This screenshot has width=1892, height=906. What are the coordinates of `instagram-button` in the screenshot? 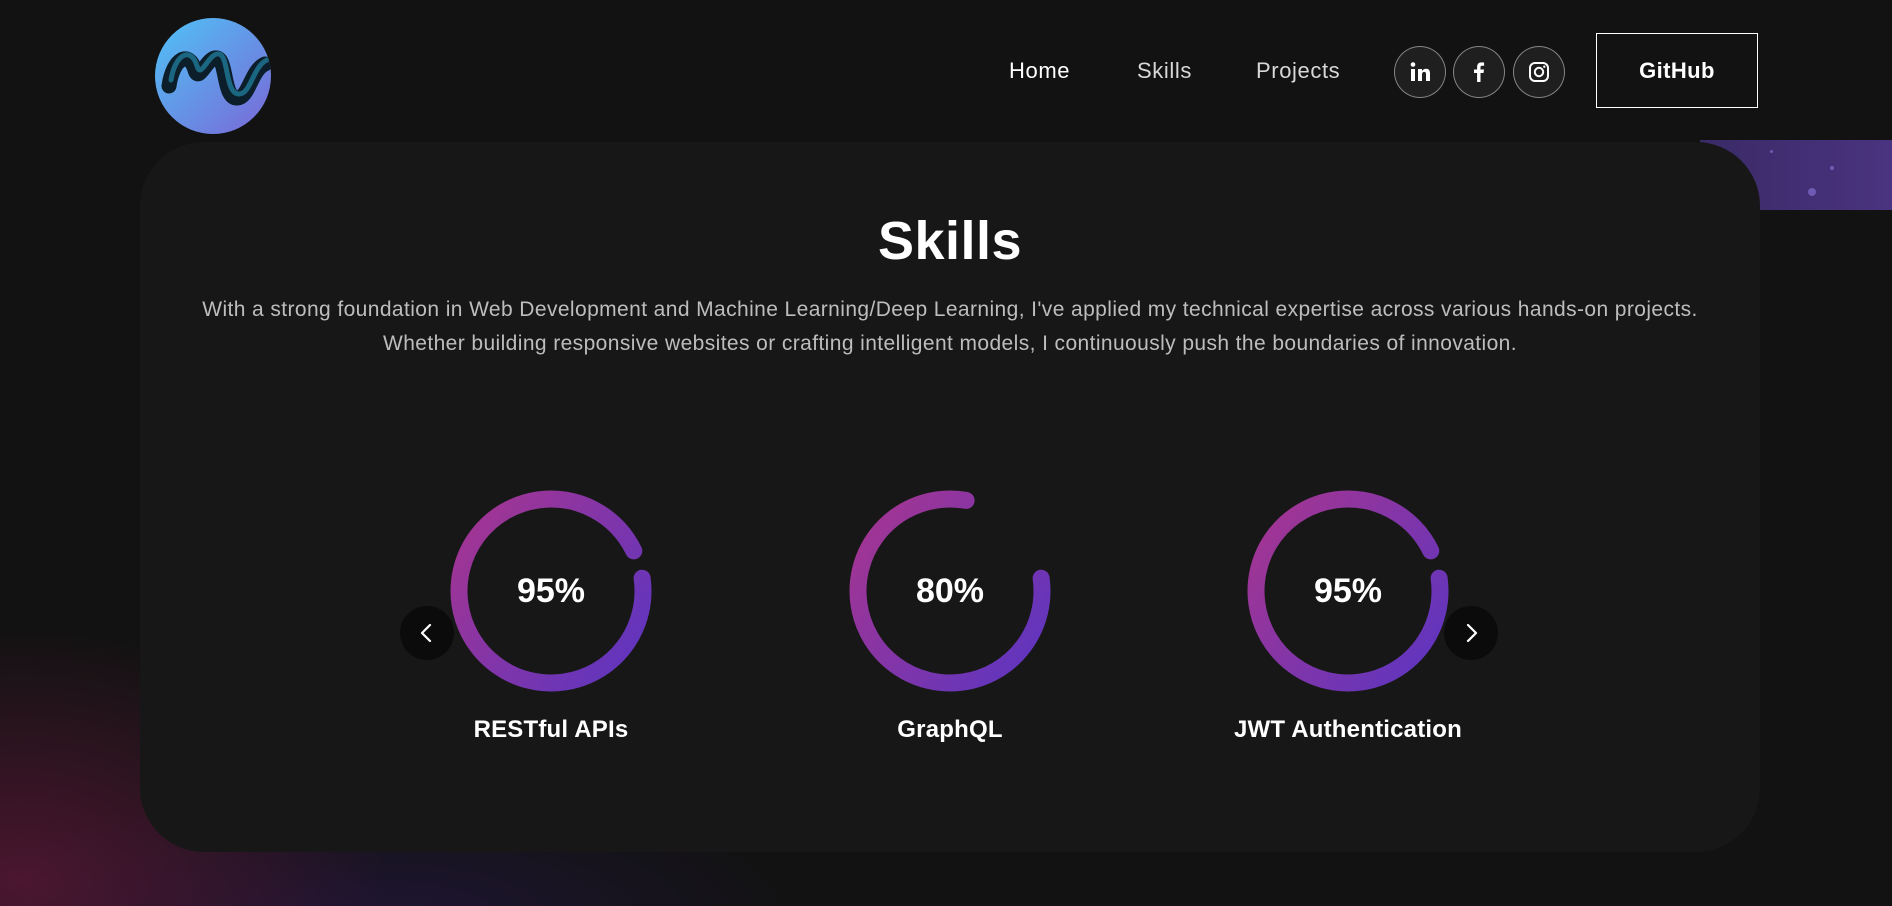 It's located at (1539, 72).